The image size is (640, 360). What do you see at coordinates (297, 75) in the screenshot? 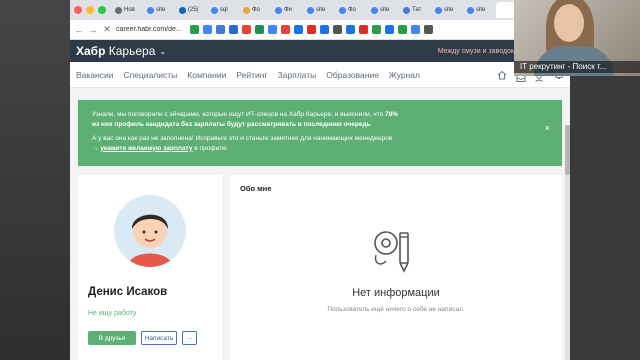
I see `nav-item-salaries: Зарплаты` at bounding box center [297, 75].